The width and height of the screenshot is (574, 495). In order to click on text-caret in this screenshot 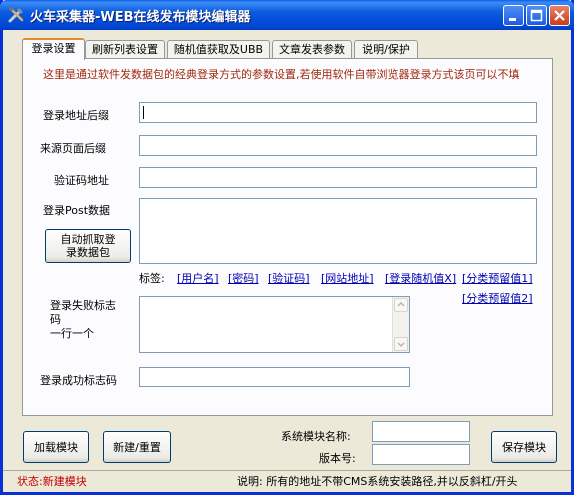, I will do `click(143, 112)`.